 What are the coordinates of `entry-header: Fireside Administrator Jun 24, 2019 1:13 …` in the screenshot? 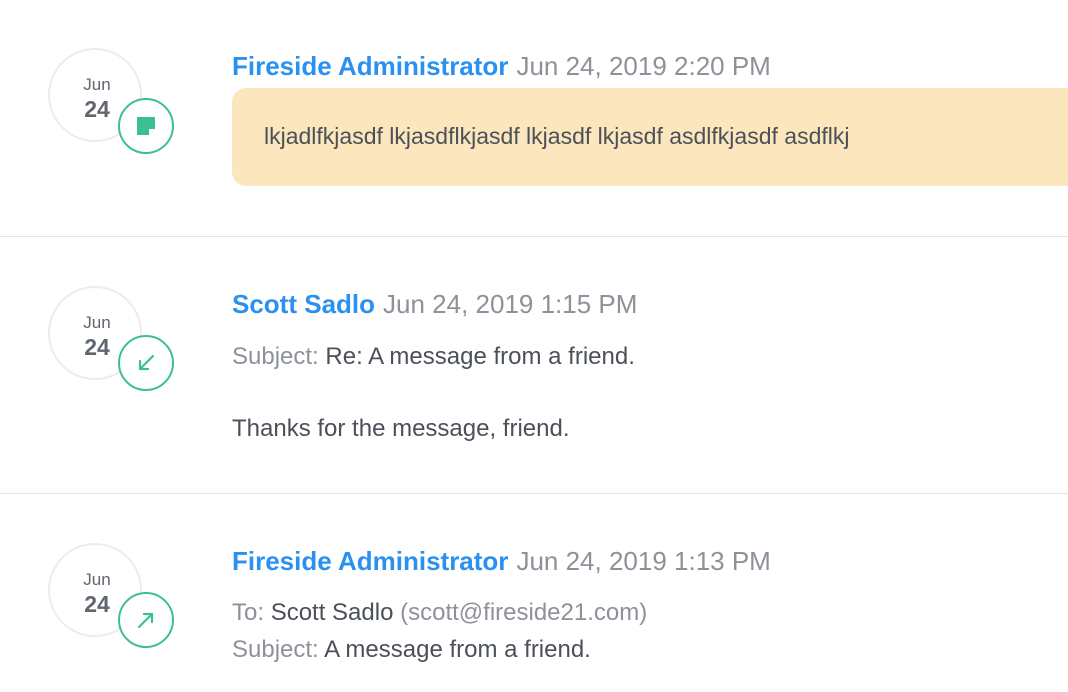 It's located at (501, 561).